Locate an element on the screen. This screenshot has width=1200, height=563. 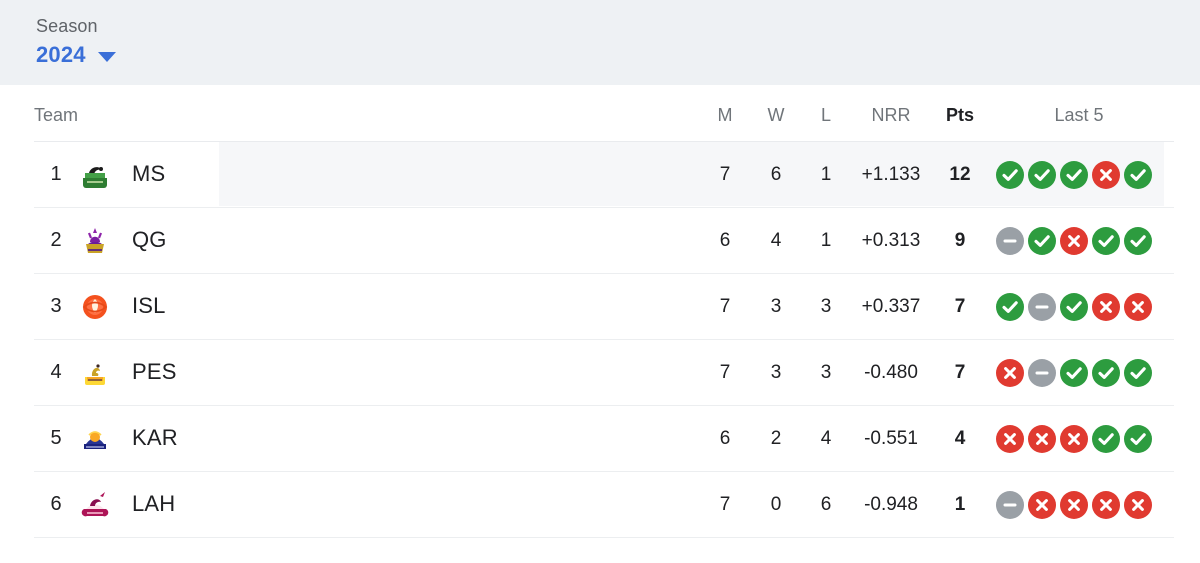
stat-nrr: -0.480 is located at coordinates (891, 372).